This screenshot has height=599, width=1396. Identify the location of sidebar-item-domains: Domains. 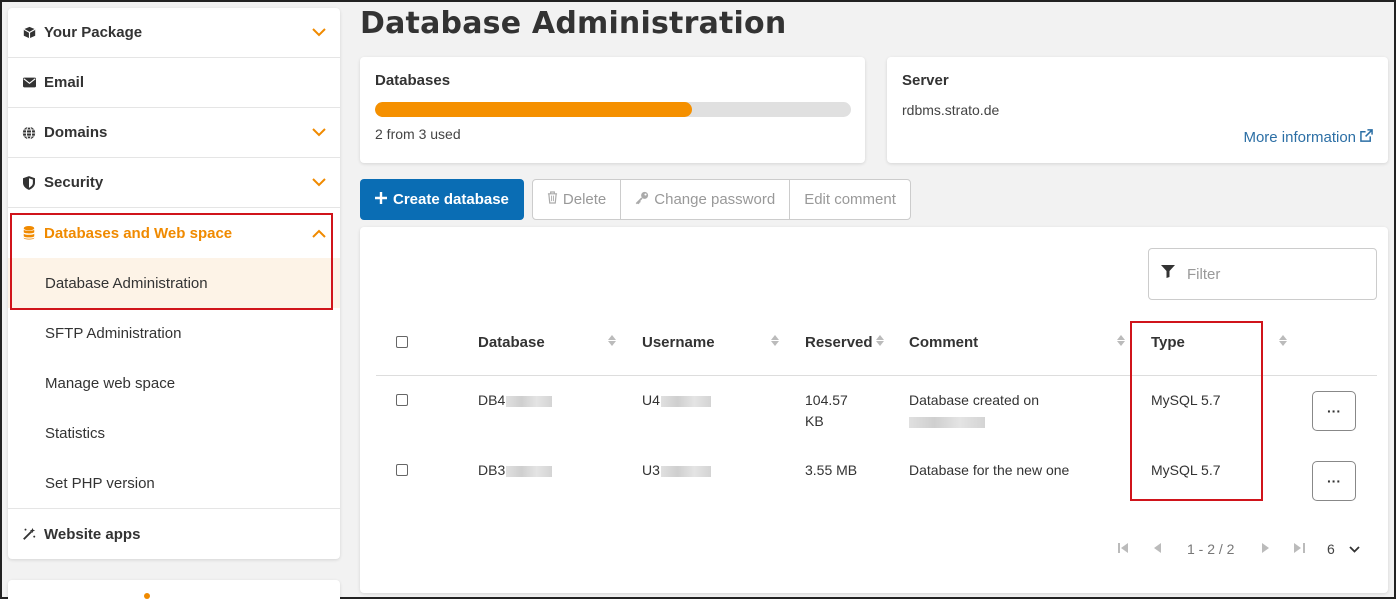
(174, 133).